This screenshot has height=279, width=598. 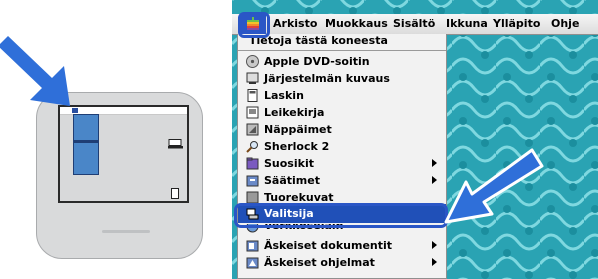 What do you see at coordinates (342, 112) in the screenshot?
I see `menu-item-scrapbook: Leikekirja` at bounding box center [342, 112].